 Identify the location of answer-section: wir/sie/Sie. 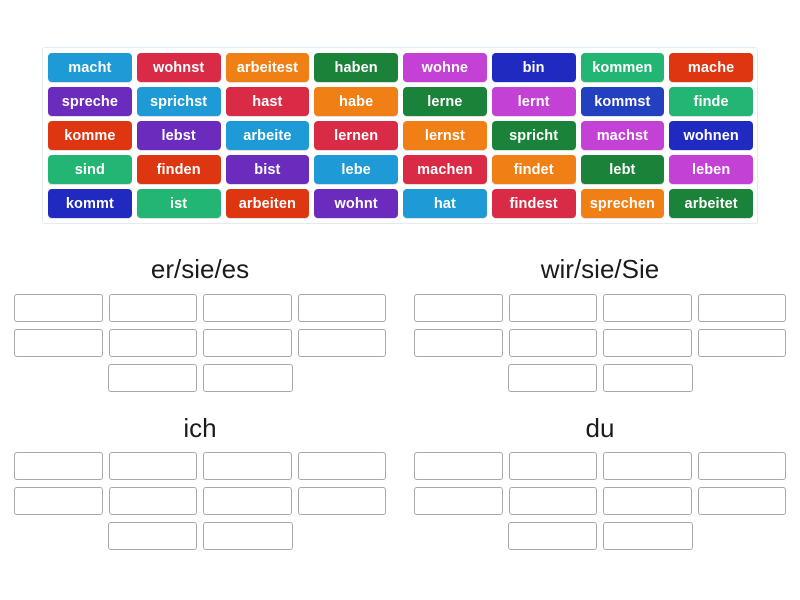
(600, 319).